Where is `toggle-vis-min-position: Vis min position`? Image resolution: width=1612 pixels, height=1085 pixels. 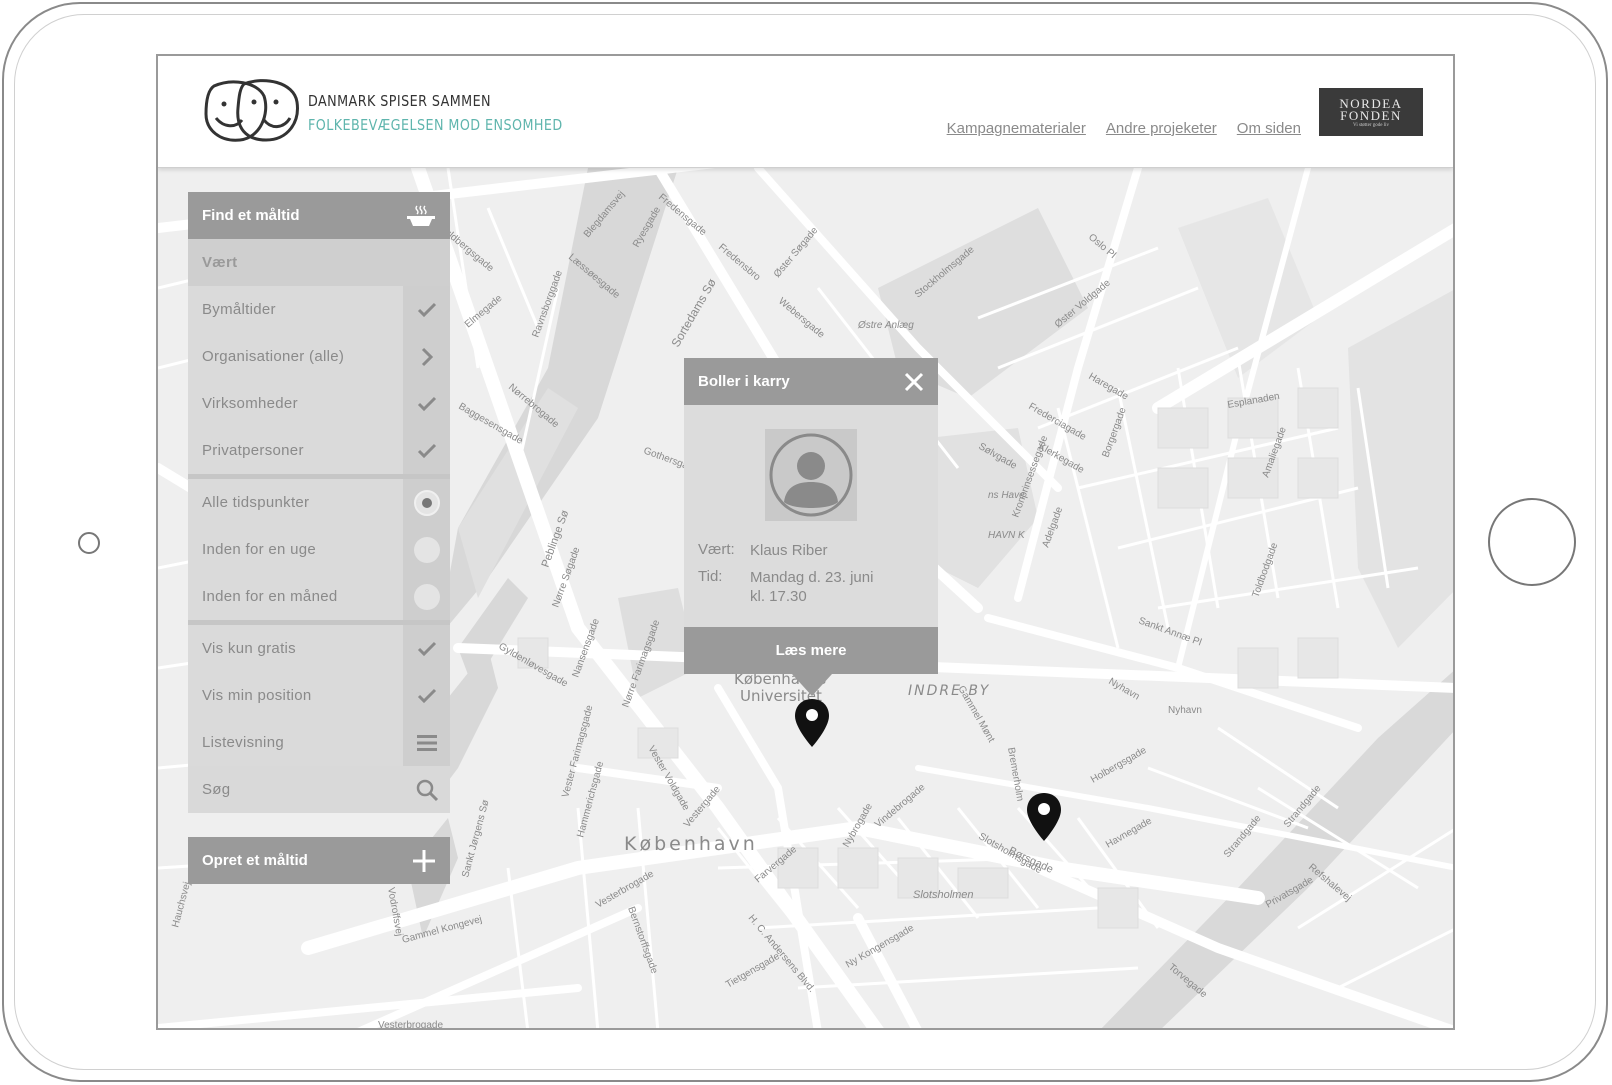 toggle-vis-min-position: Vis min position is located at coordinates (319, 695).